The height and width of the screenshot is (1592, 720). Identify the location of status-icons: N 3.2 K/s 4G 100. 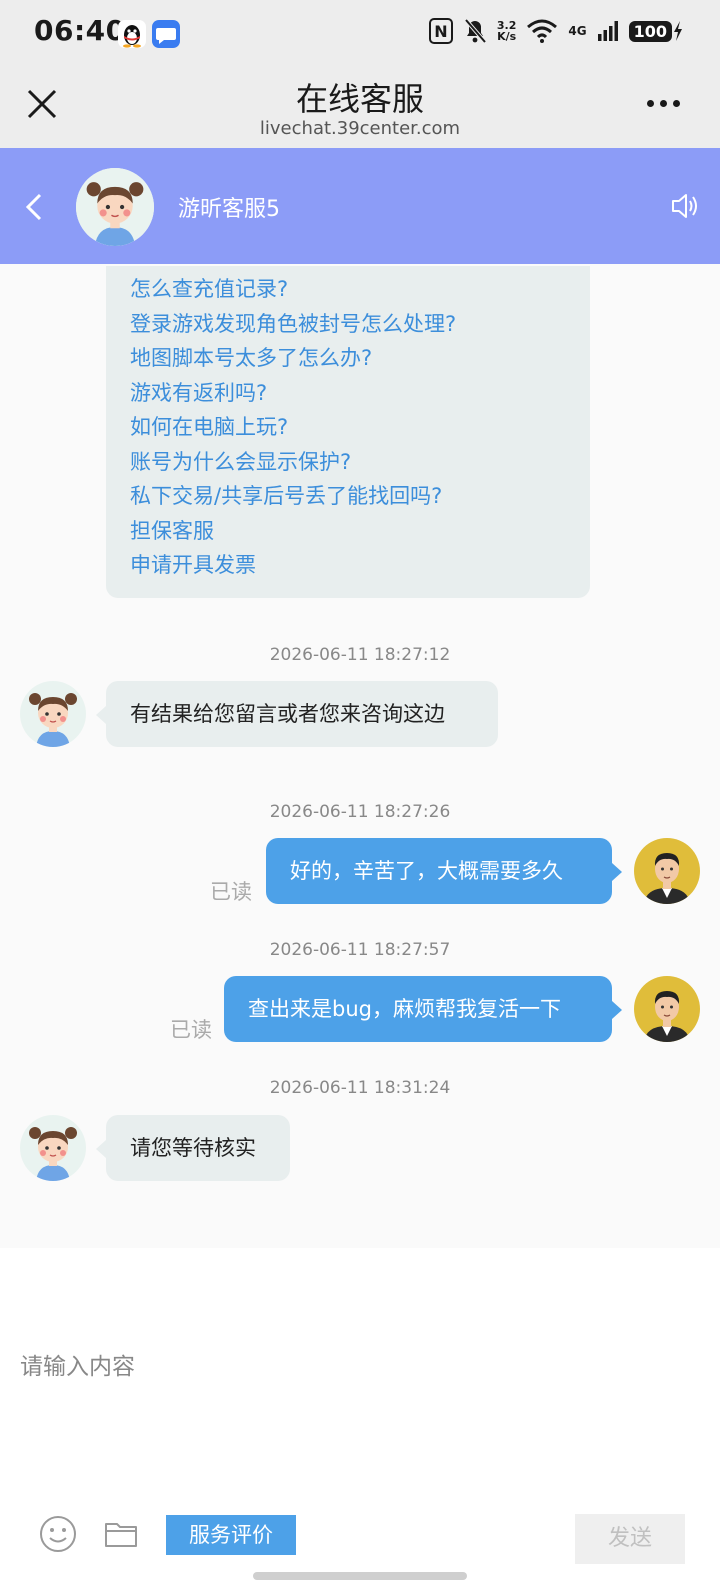
(556, 31).